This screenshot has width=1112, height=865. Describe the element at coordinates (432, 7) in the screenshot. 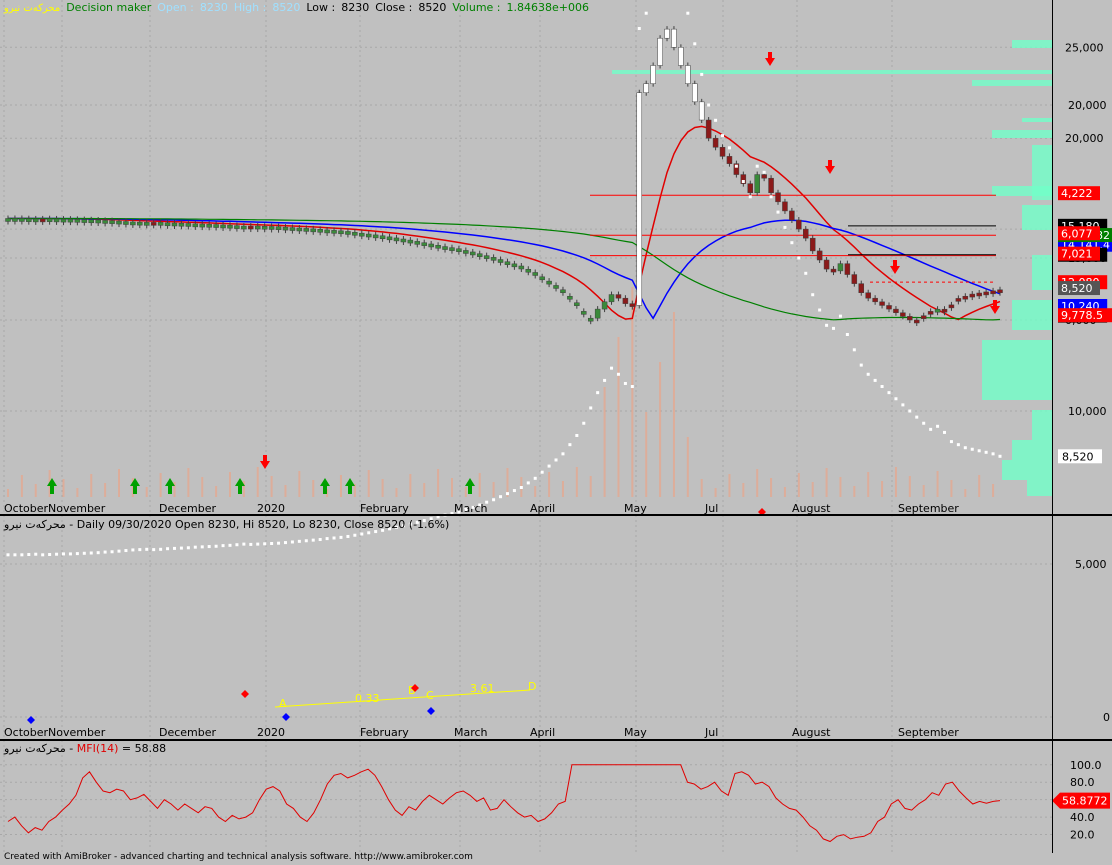

I see `close-value: 8520` at that location.